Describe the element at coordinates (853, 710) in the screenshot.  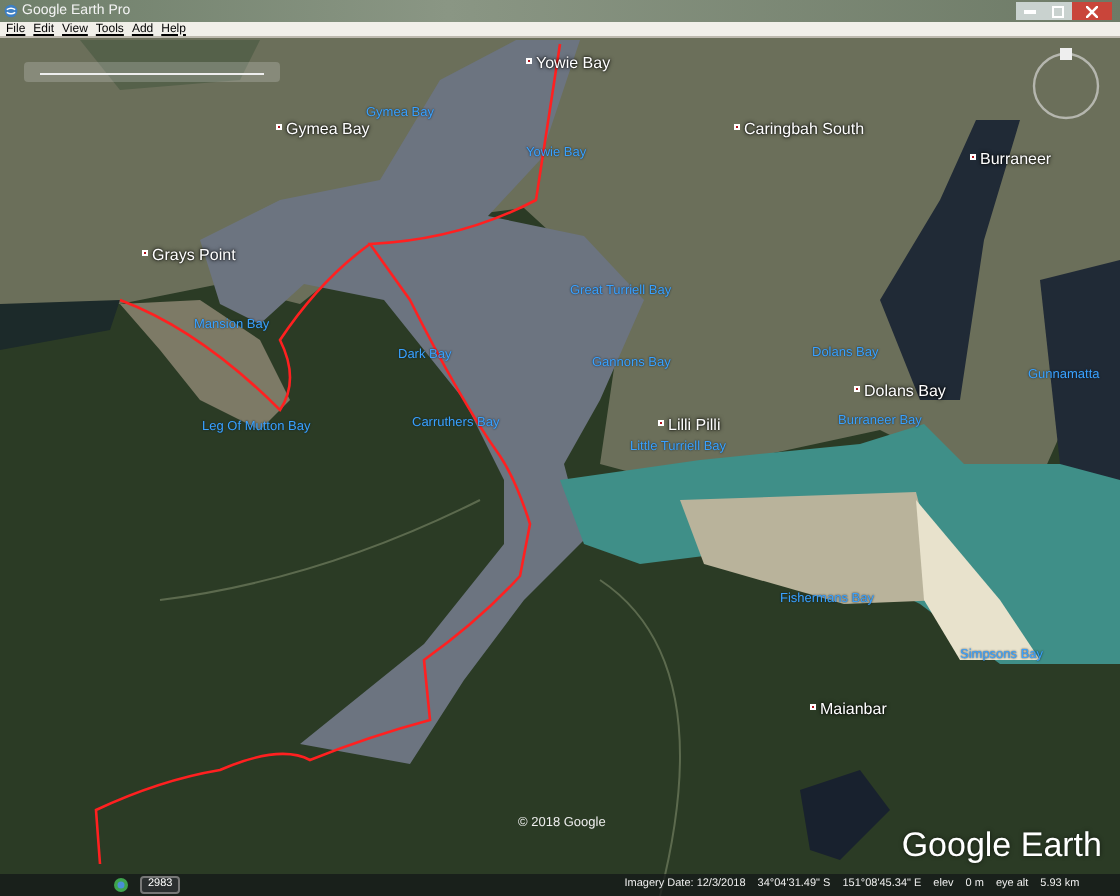
I see `place-label: Maianbar` at that location.